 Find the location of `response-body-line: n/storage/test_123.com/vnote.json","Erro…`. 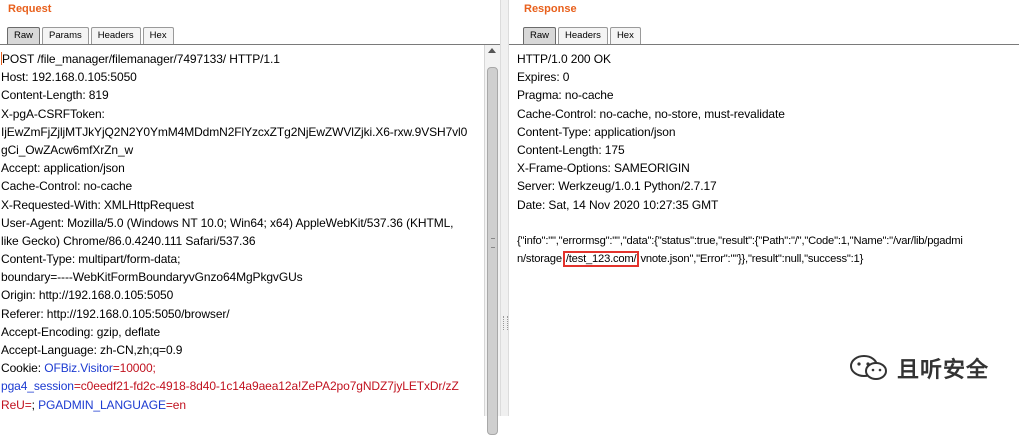

response-body-line: n/storage/test_123.com/vnote.json","Erro… is located at coordinates (690, 259).